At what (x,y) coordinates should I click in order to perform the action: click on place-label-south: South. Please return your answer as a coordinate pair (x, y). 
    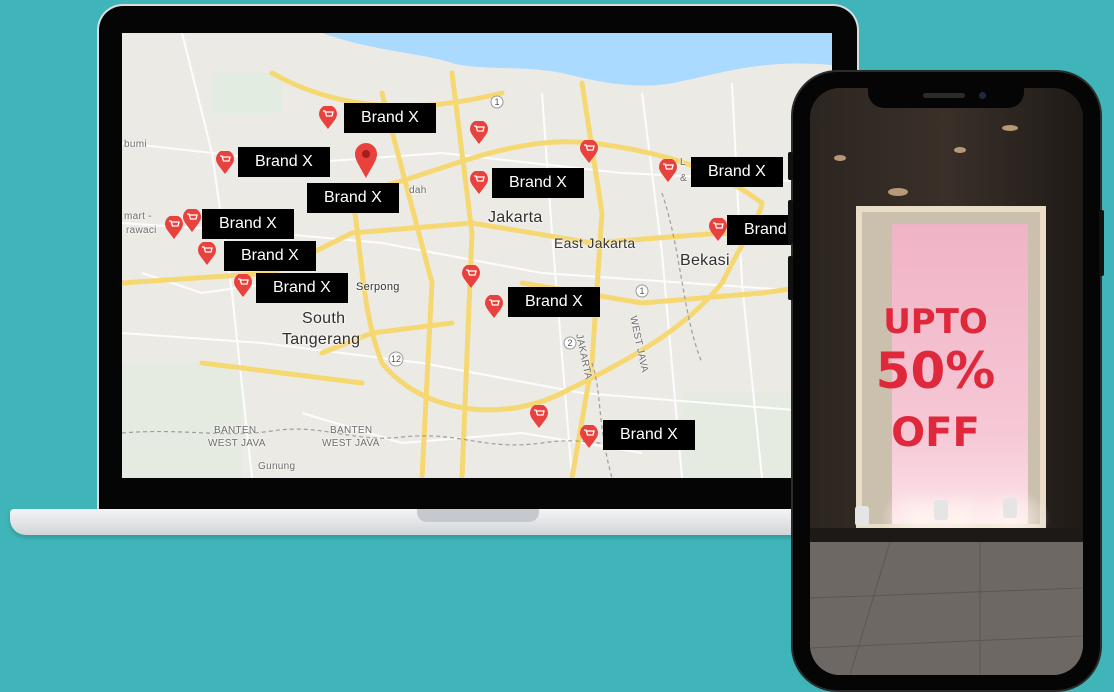
    Looking at the image, I should click on (324, 318).